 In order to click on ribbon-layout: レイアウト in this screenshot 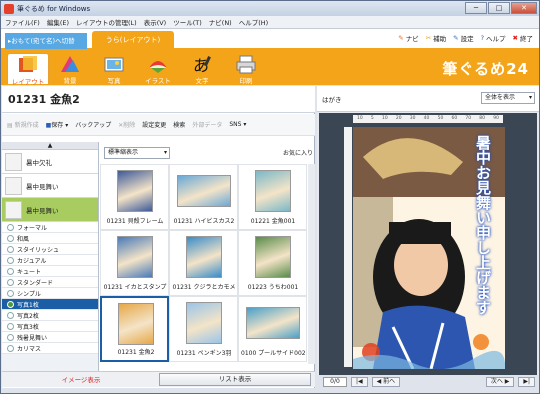, I will do `click(28, 69)`.